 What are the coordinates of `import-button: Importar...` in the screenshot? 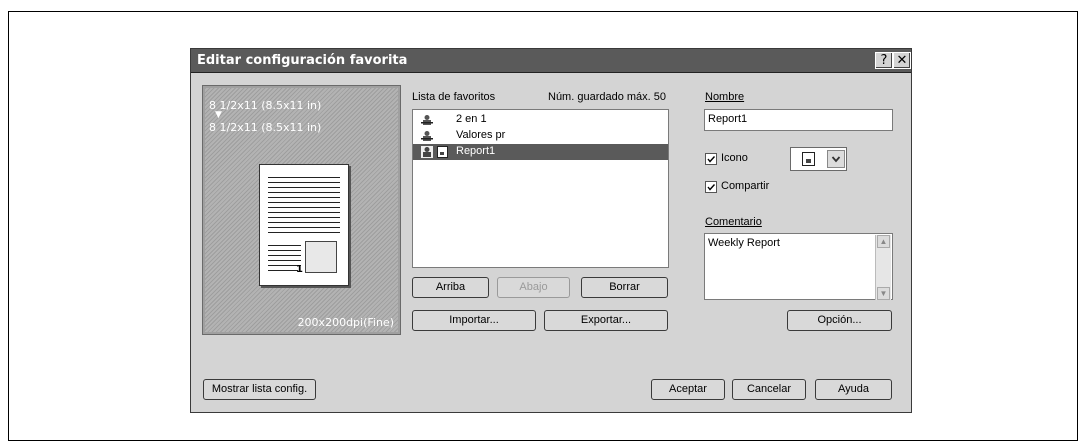 It's located at (474, 320).